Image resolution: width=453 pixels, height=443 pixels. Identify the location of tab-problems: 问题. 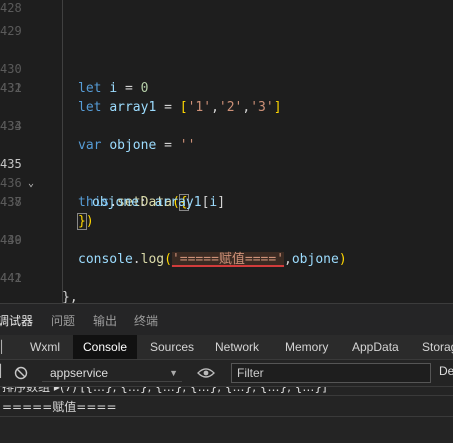
(63, 320).